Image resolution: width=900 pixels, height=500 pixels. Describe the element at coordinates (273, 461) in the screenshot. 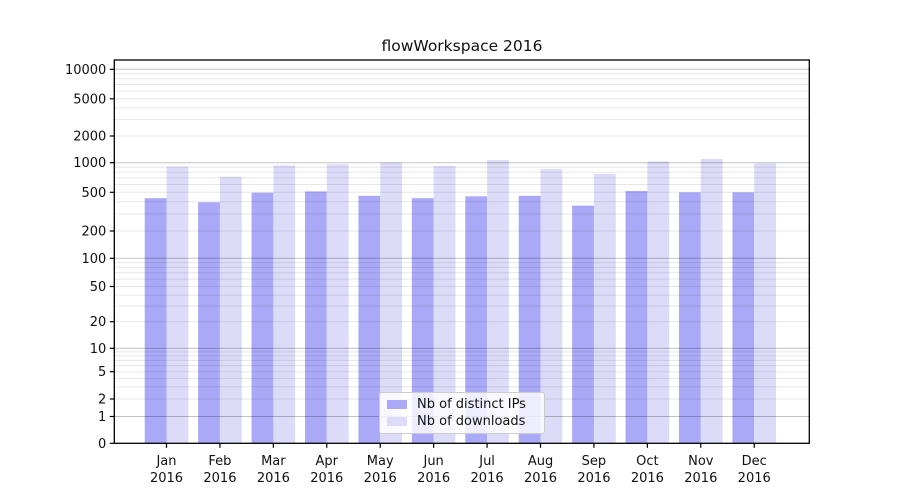

I see `x-tick-label-mar-2016: Mar` at that location.